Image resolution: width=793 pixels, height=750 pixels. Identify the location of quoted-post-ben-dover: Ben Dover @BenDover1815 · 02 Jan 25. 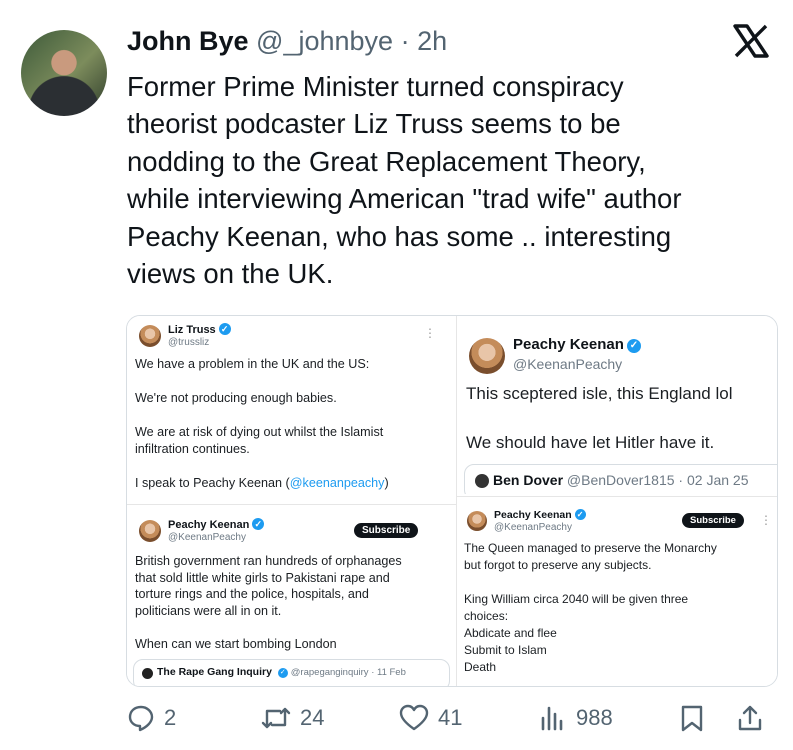
(620, 479).